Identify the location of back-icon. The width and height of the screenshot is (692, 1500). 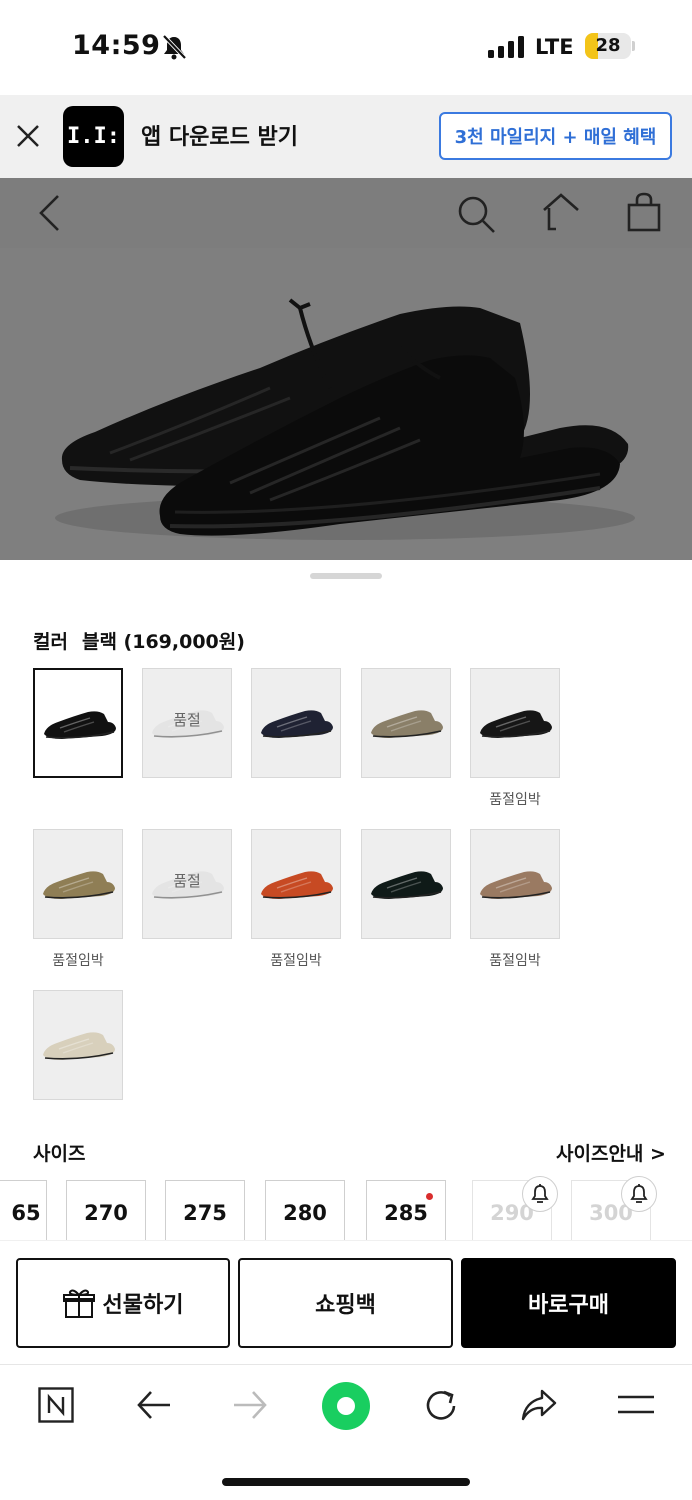
(49, 213).